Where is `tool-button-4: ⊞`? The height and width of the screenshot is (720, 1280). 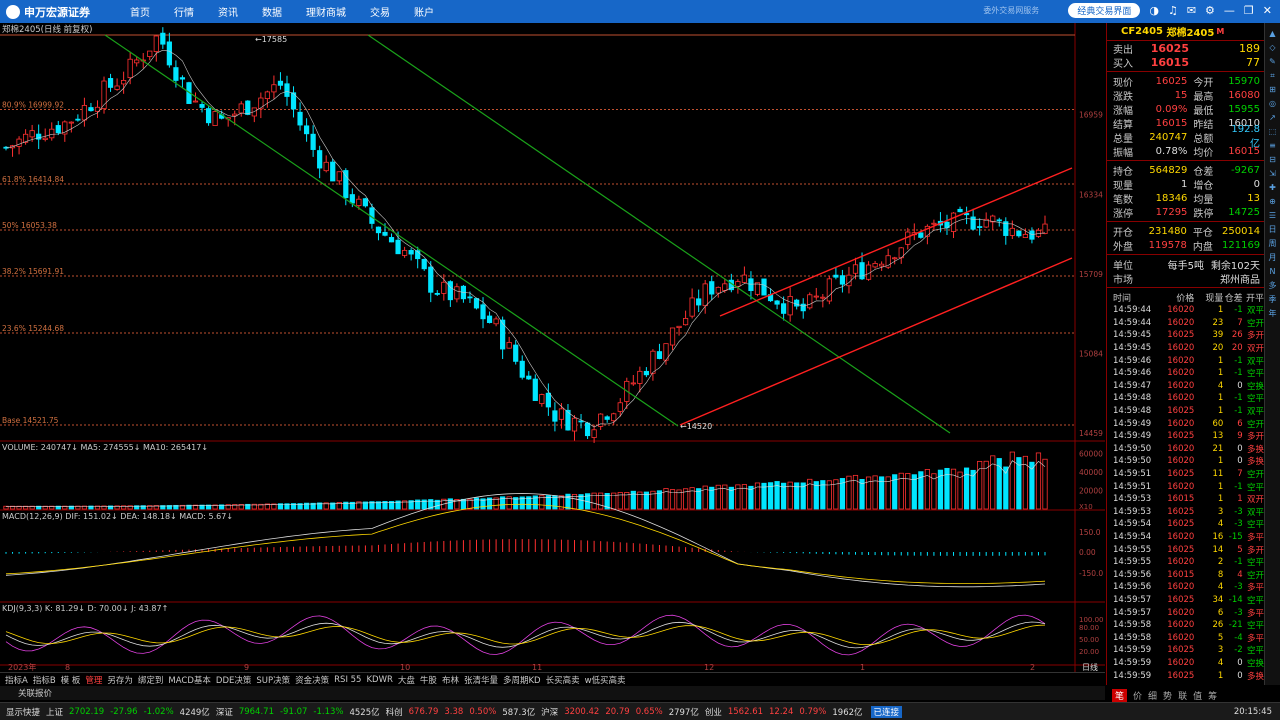
tool-button-4: ⊞ is located at coordinates (1272, 90).